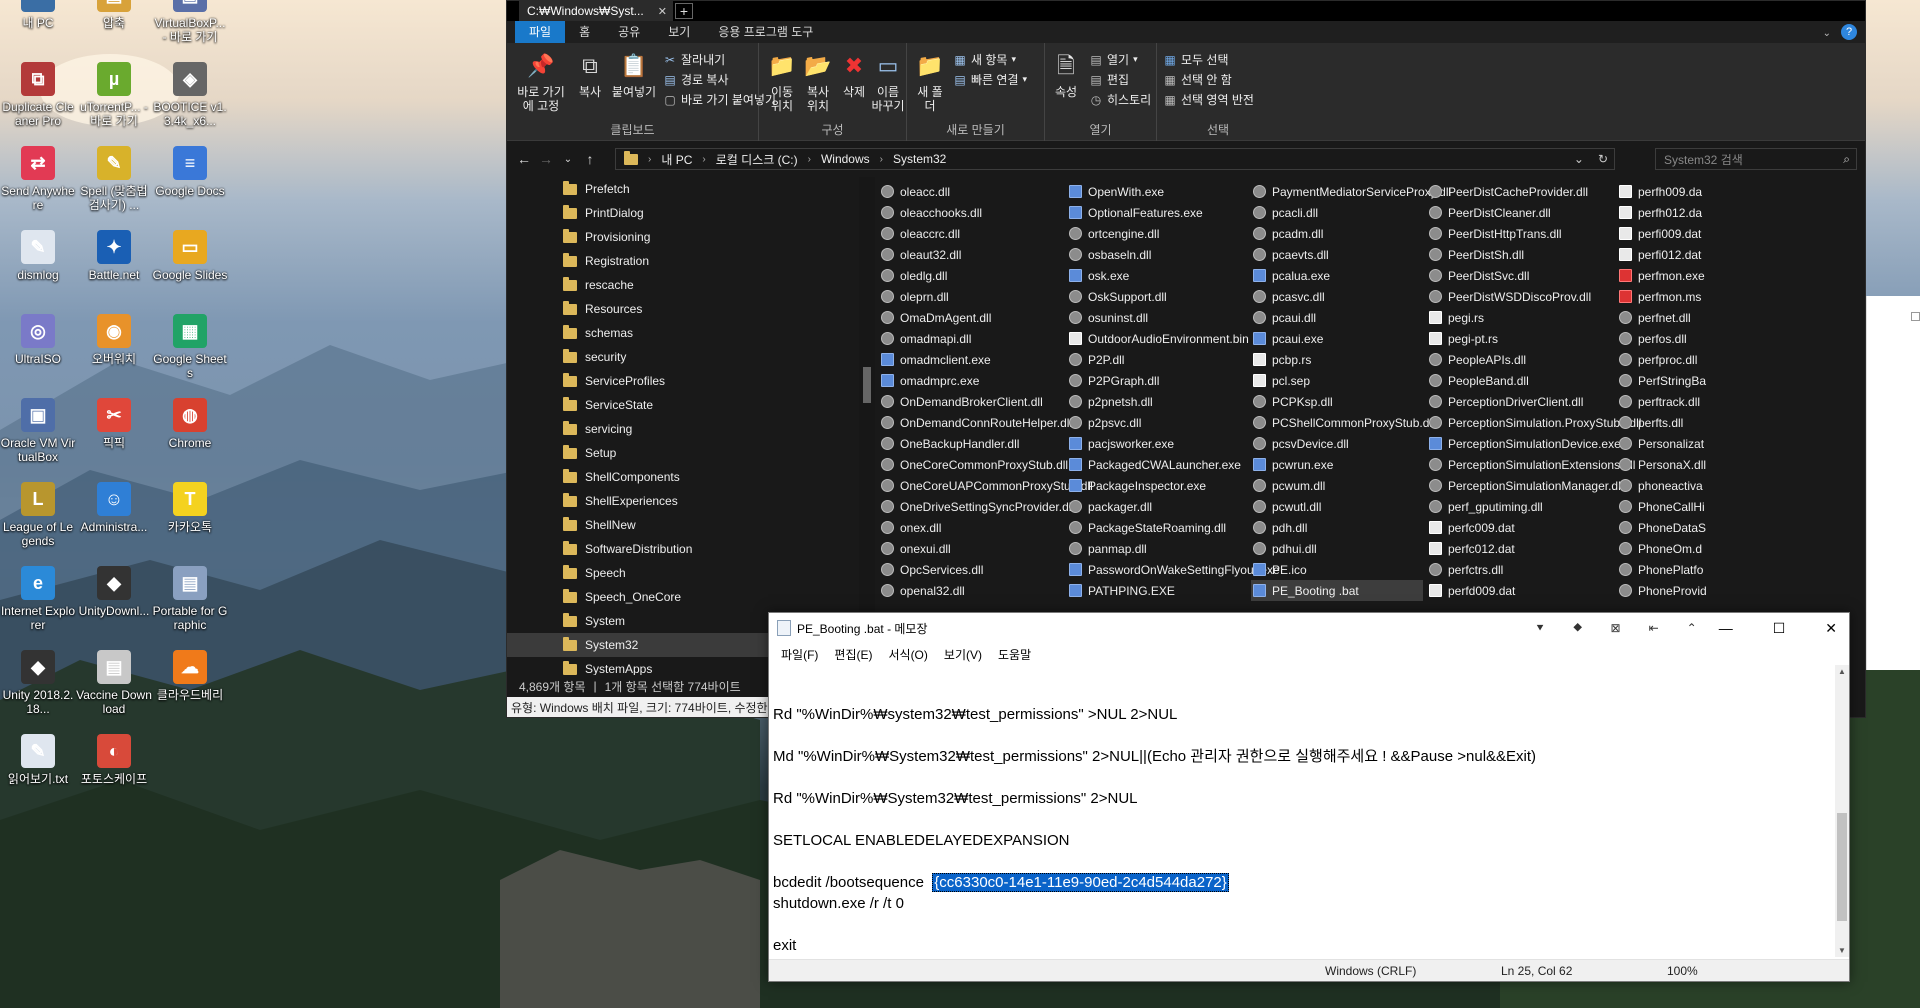 The width and height of the screenshot is (1920, 1008). Describe the element at coordinates (683, 213) in the screenshot. I see `nav-folder-item: PrintDialog` at that location.